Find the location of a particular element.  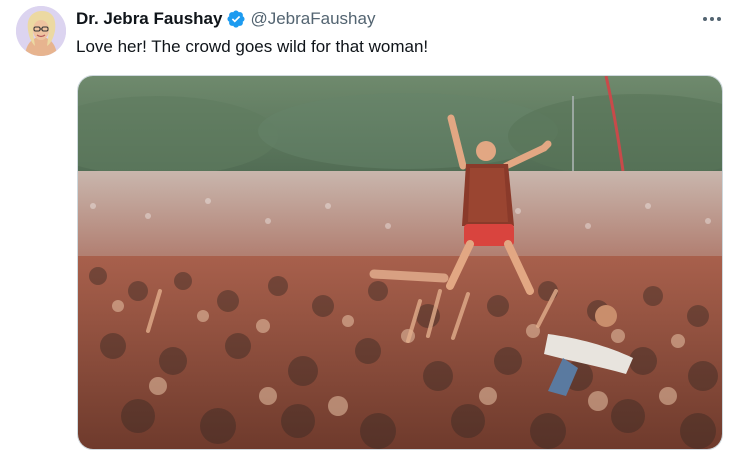

author-avatar is located at coordinates (41, 31).